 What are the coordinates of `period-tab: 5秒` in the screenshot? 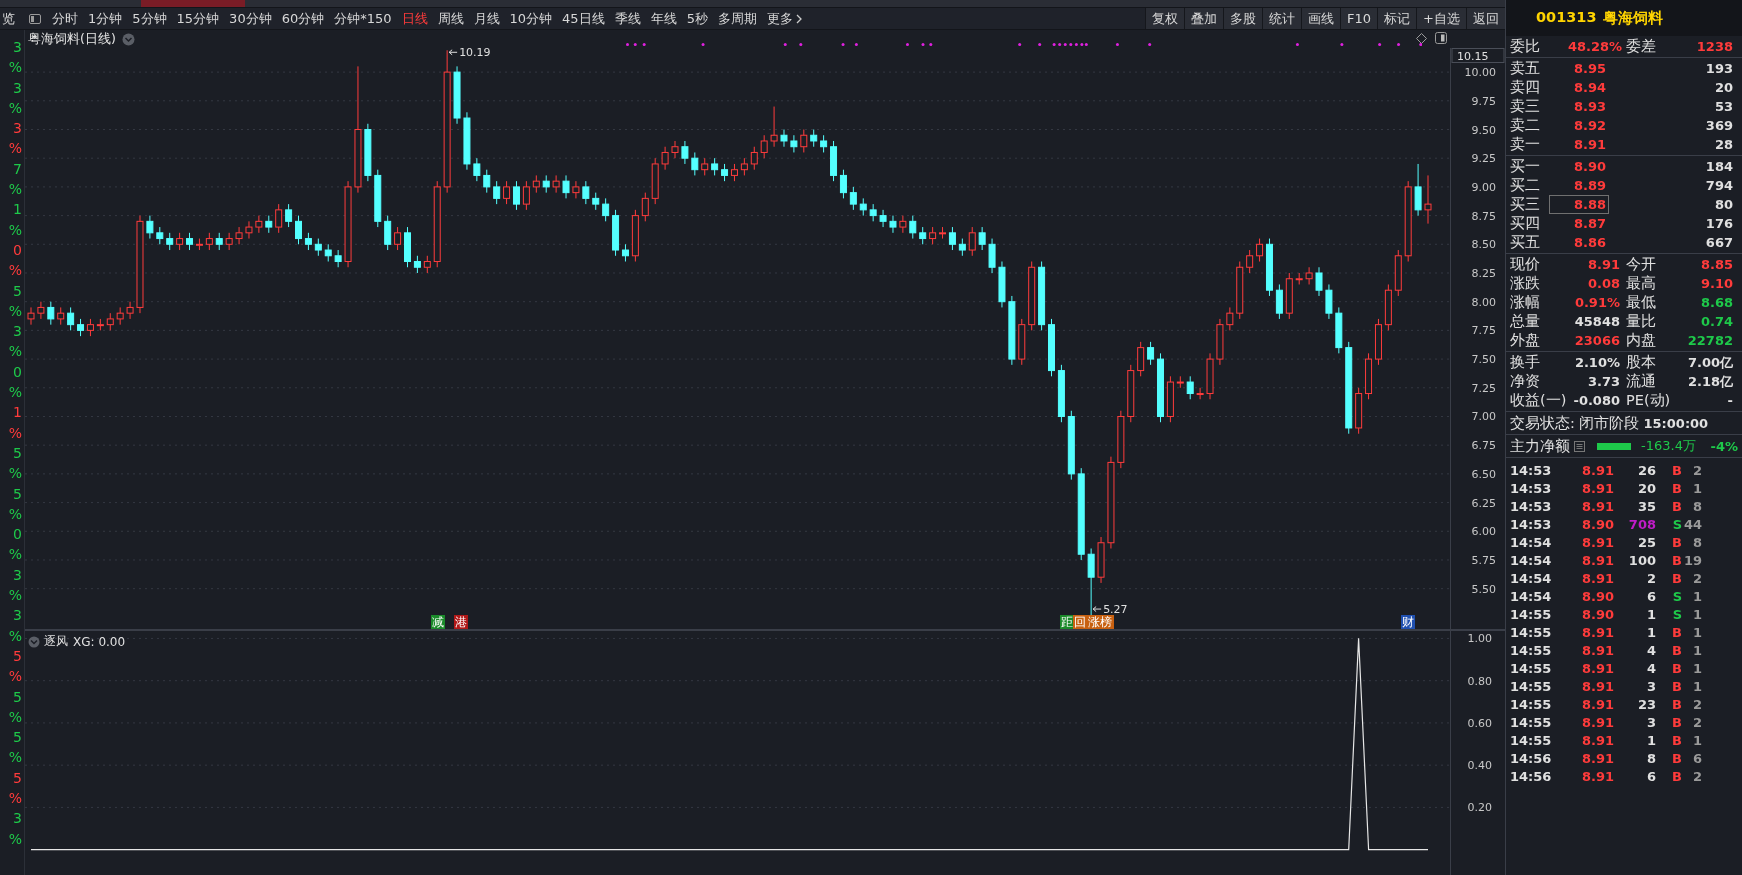 It's located at (697, 18).